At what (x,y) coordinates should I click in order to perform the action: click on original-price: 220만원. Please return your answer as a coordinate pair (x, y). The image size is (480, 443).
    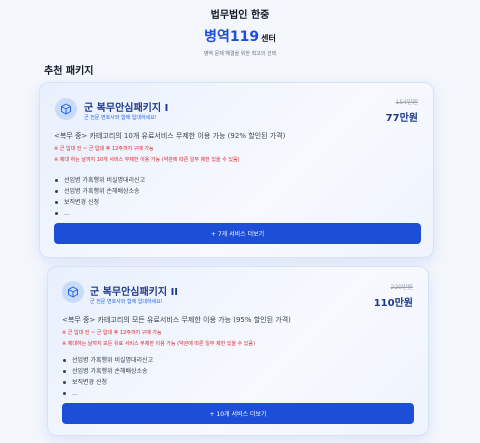
    Looking at the image, I should click on (402, 287).